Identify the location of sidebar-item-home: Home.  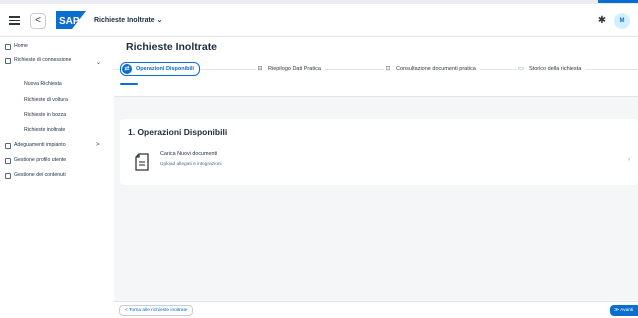
(57, 47).